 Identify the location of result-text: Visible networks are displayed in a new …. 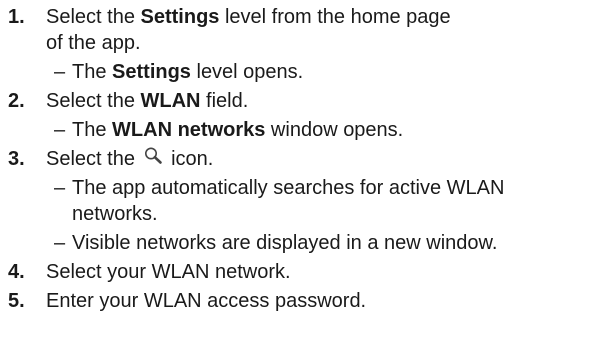
(285, 243).